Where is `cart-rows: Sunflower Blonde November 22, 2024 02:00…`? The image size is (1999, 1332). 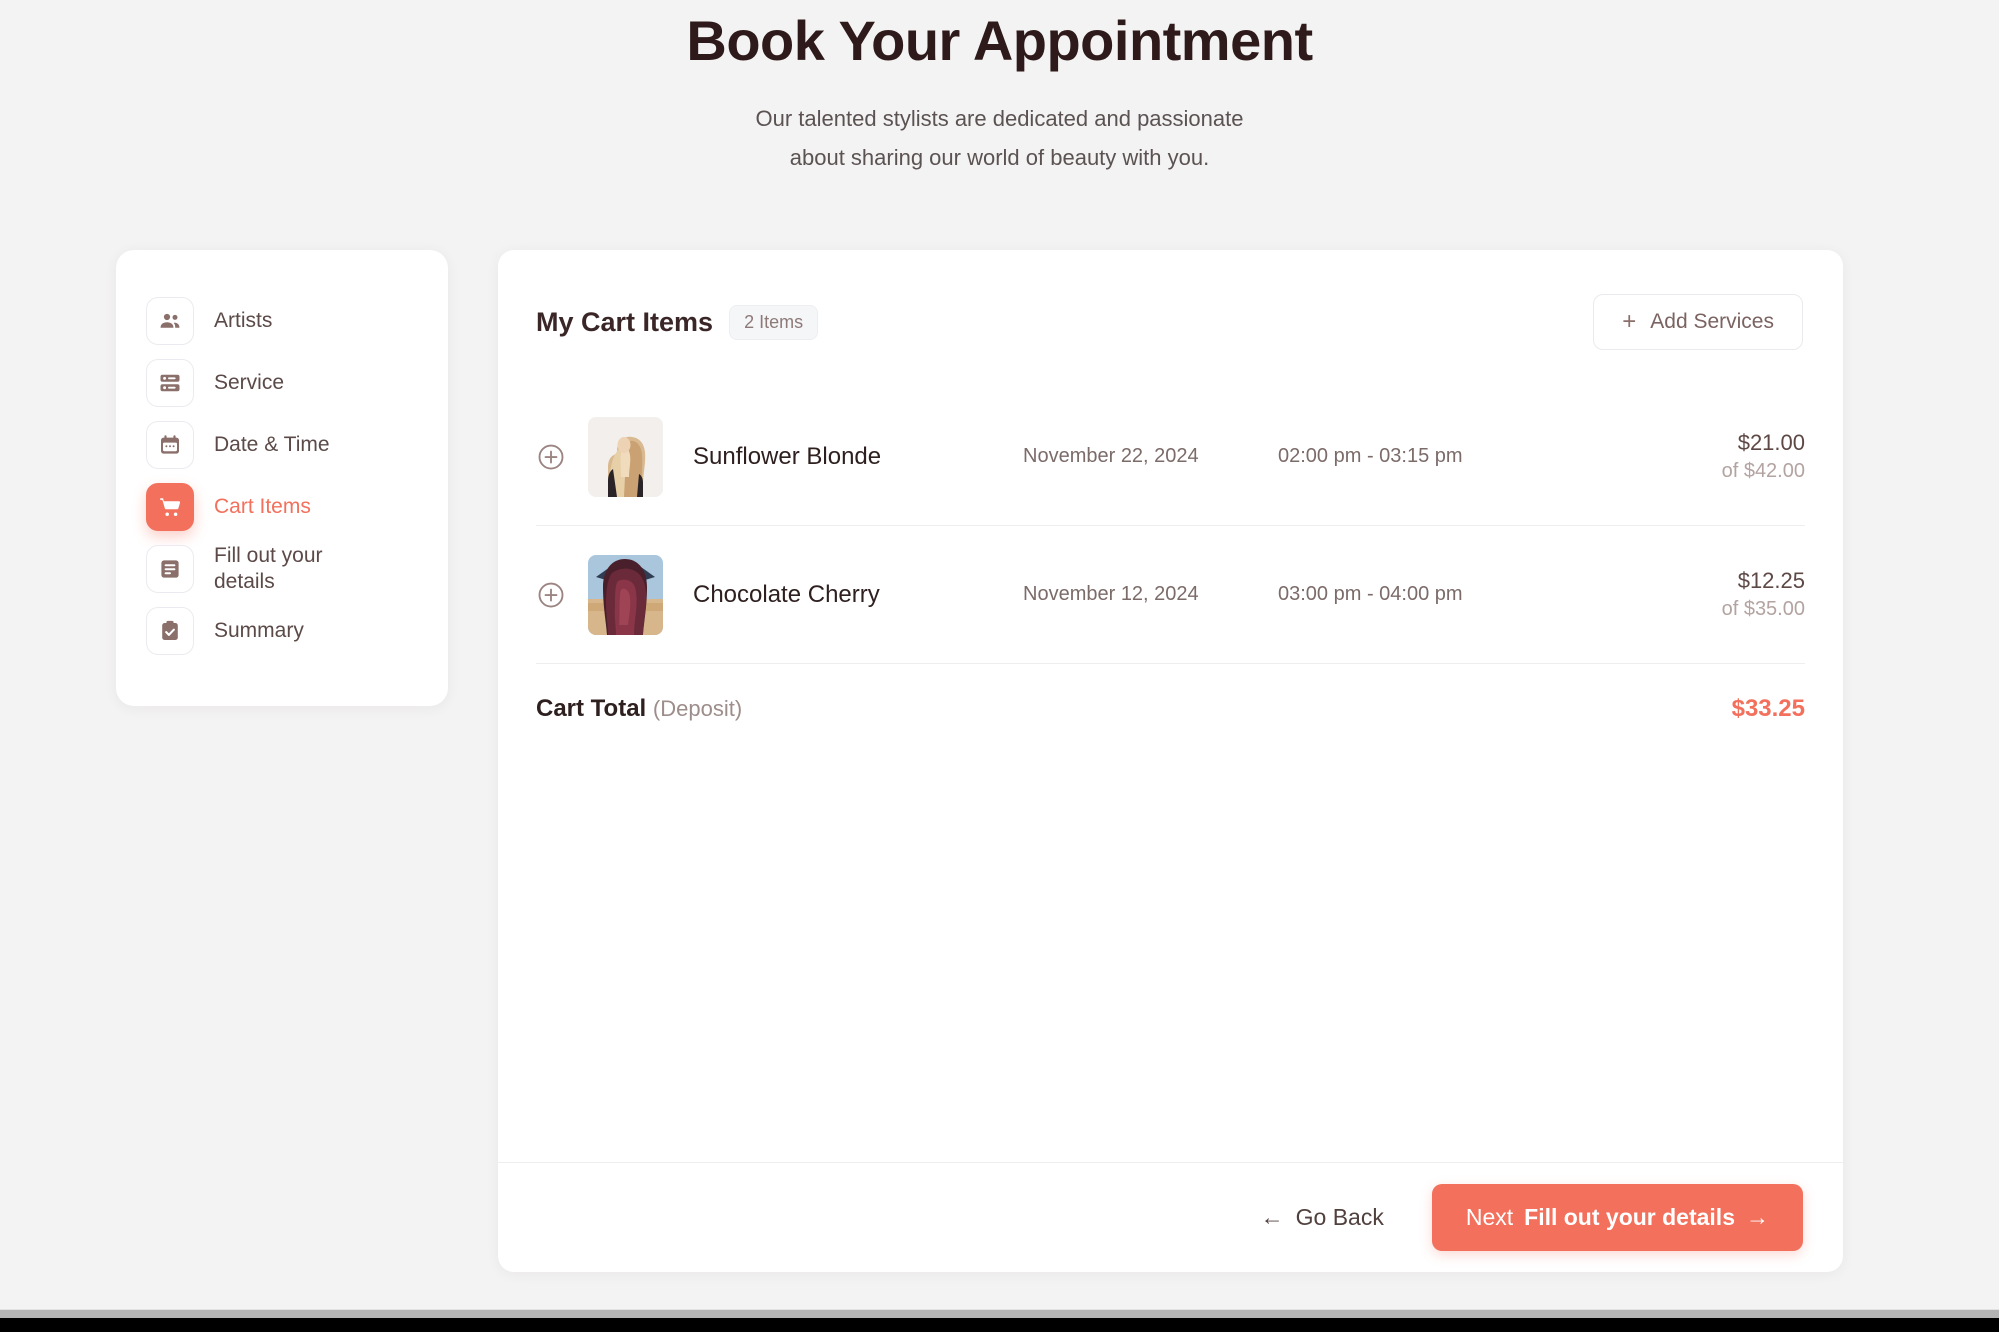
cart-rows: Sunflower Blonde November 22, 2024 02:00… is located at coordinates (1170, 526).